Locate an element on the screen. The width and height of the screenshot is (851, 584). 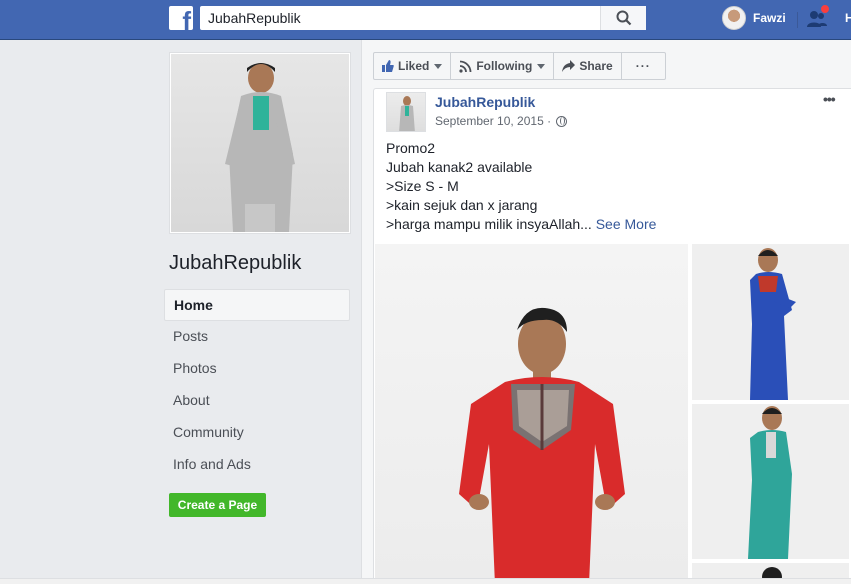
nav-item-info-and-ads: Info and Ads is located at coordinates (257, 465).